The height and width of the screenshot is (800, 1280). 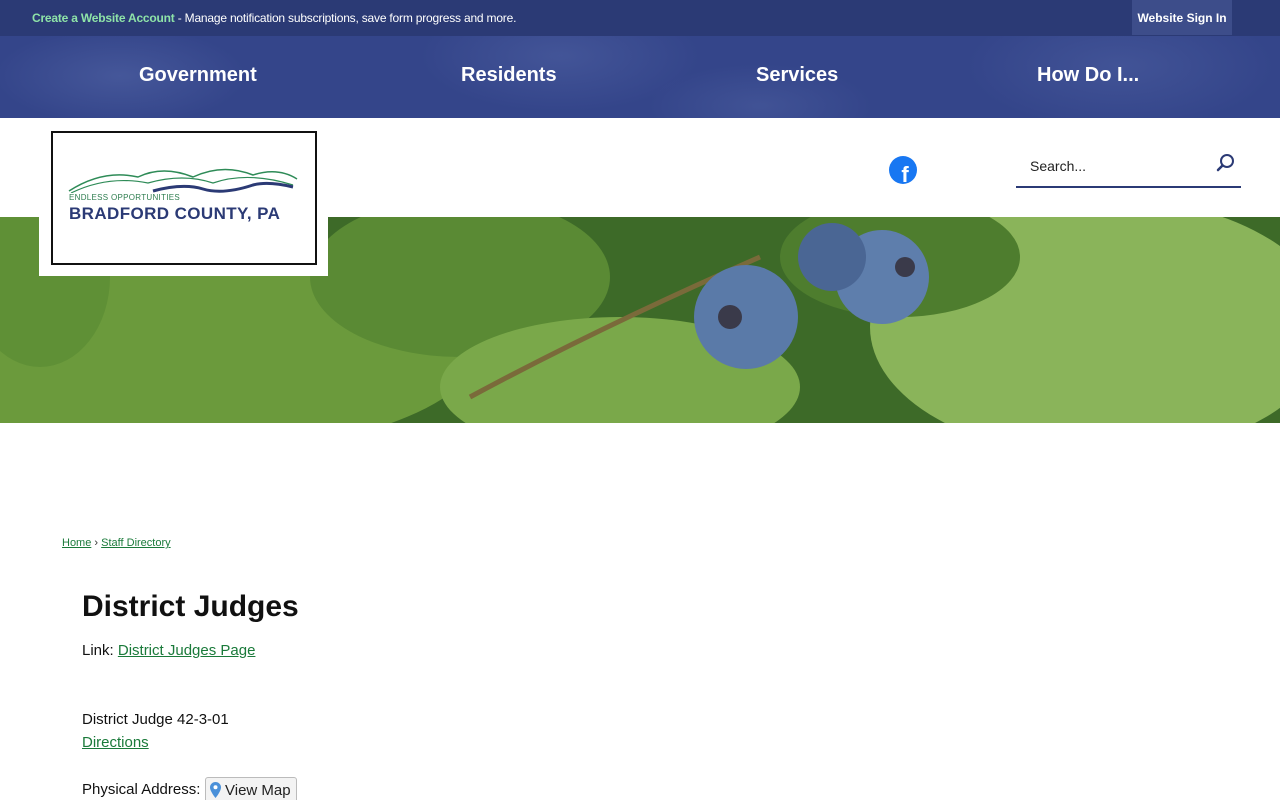 What do you see at coordinates (141, 789) in the screenshot?
I see `physical-address-label: Physical Address:` at bounding box center [141, 789].